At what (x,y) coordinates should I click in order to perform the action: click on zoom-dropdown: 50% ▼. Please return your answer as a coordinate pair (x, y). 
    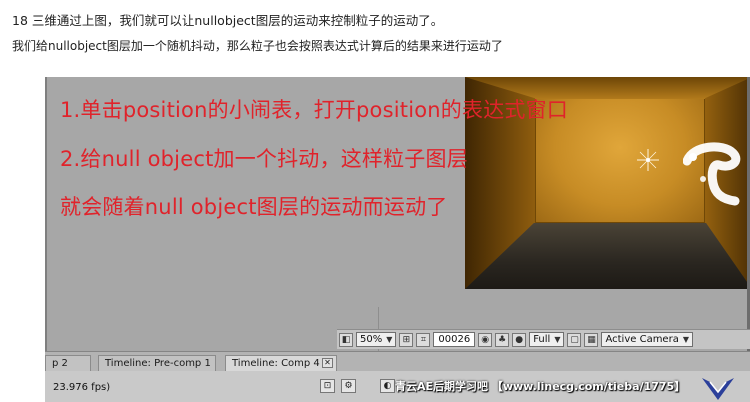
    Looking at the image, I should click on (376, 339).